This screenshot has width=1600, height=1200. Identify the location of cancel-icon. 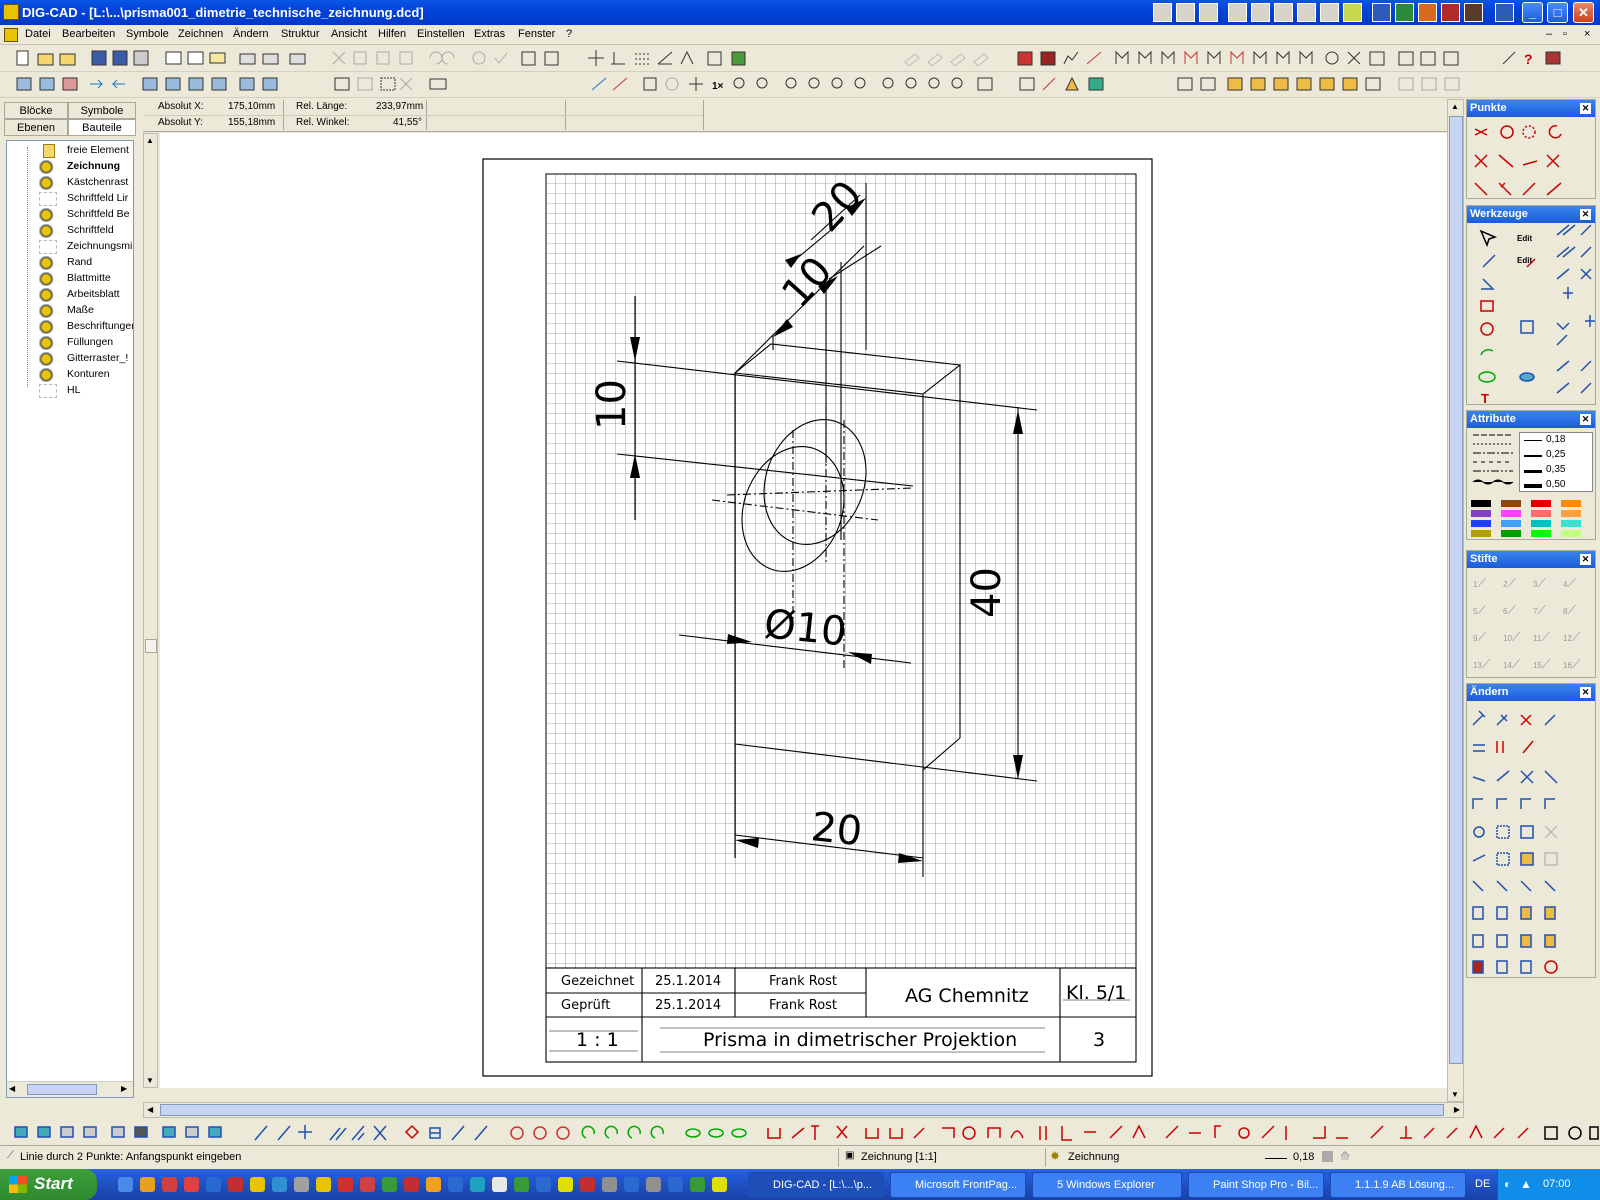
(479, 58).